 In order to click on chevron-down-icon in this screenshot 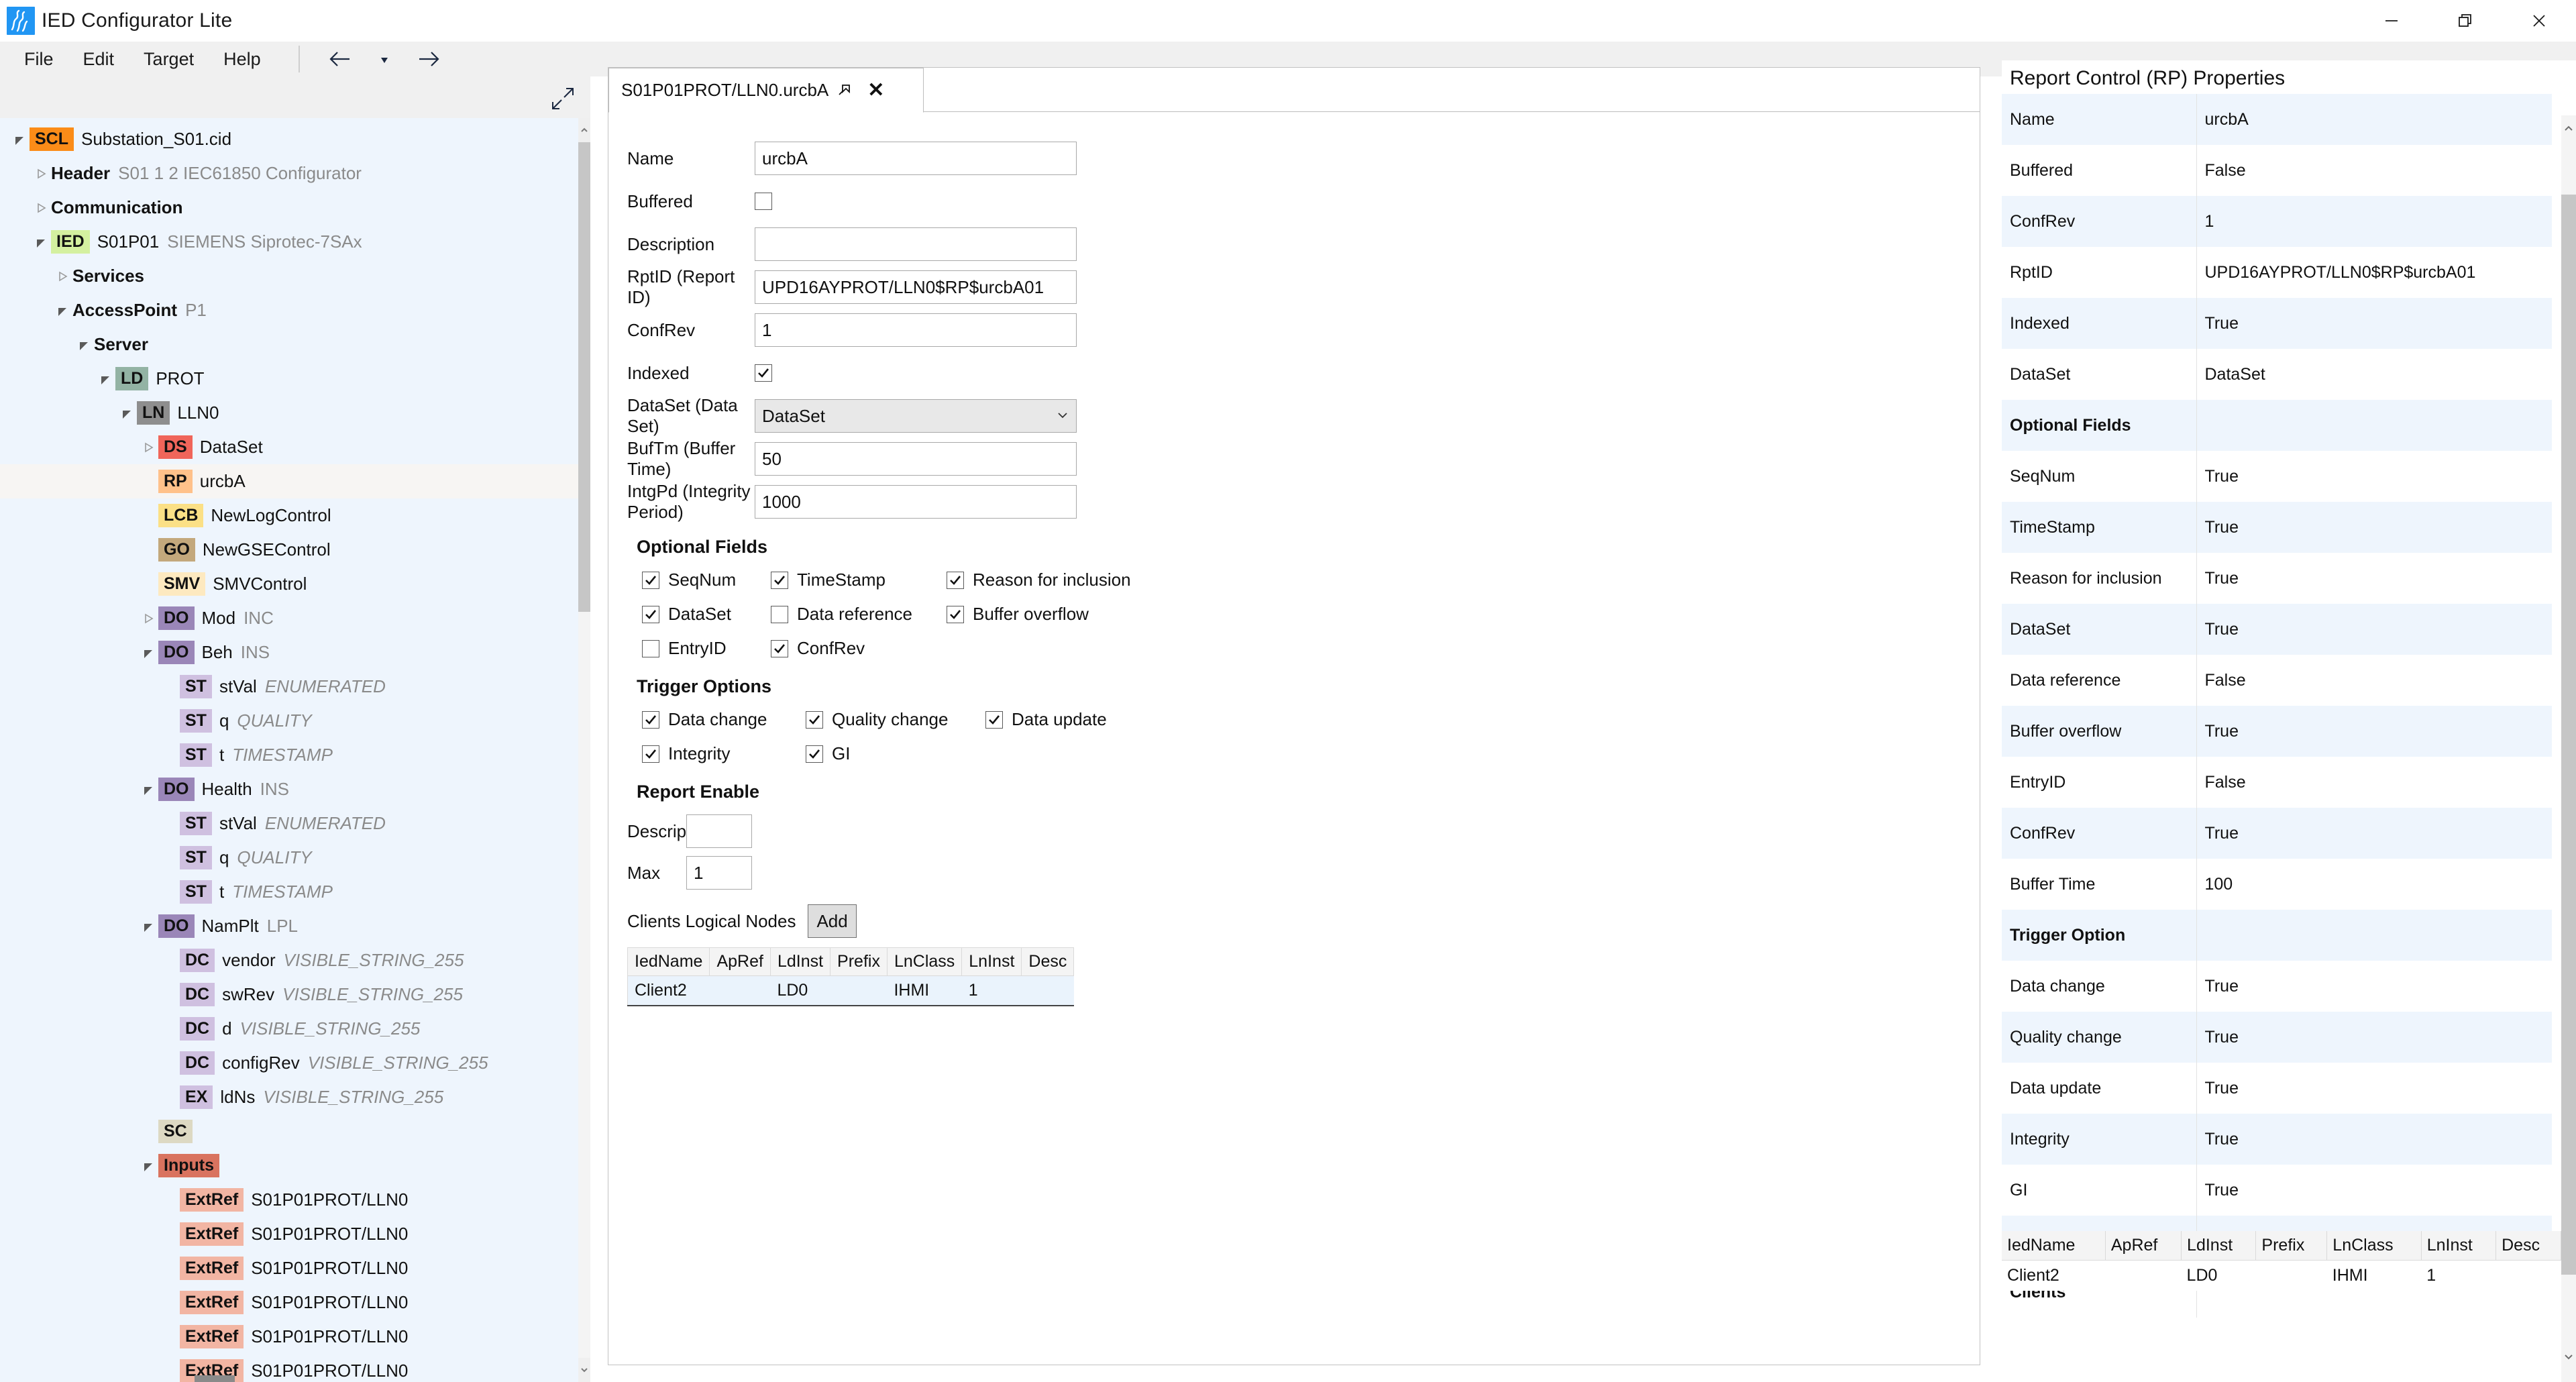, I will do `click(384, 59)`.